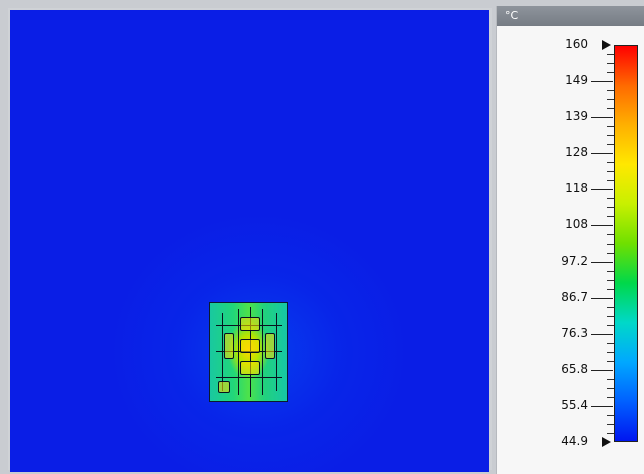  Describe the element at coordinates (555, 153) in the screenshot. I see `legend-tick: 128` at that location.